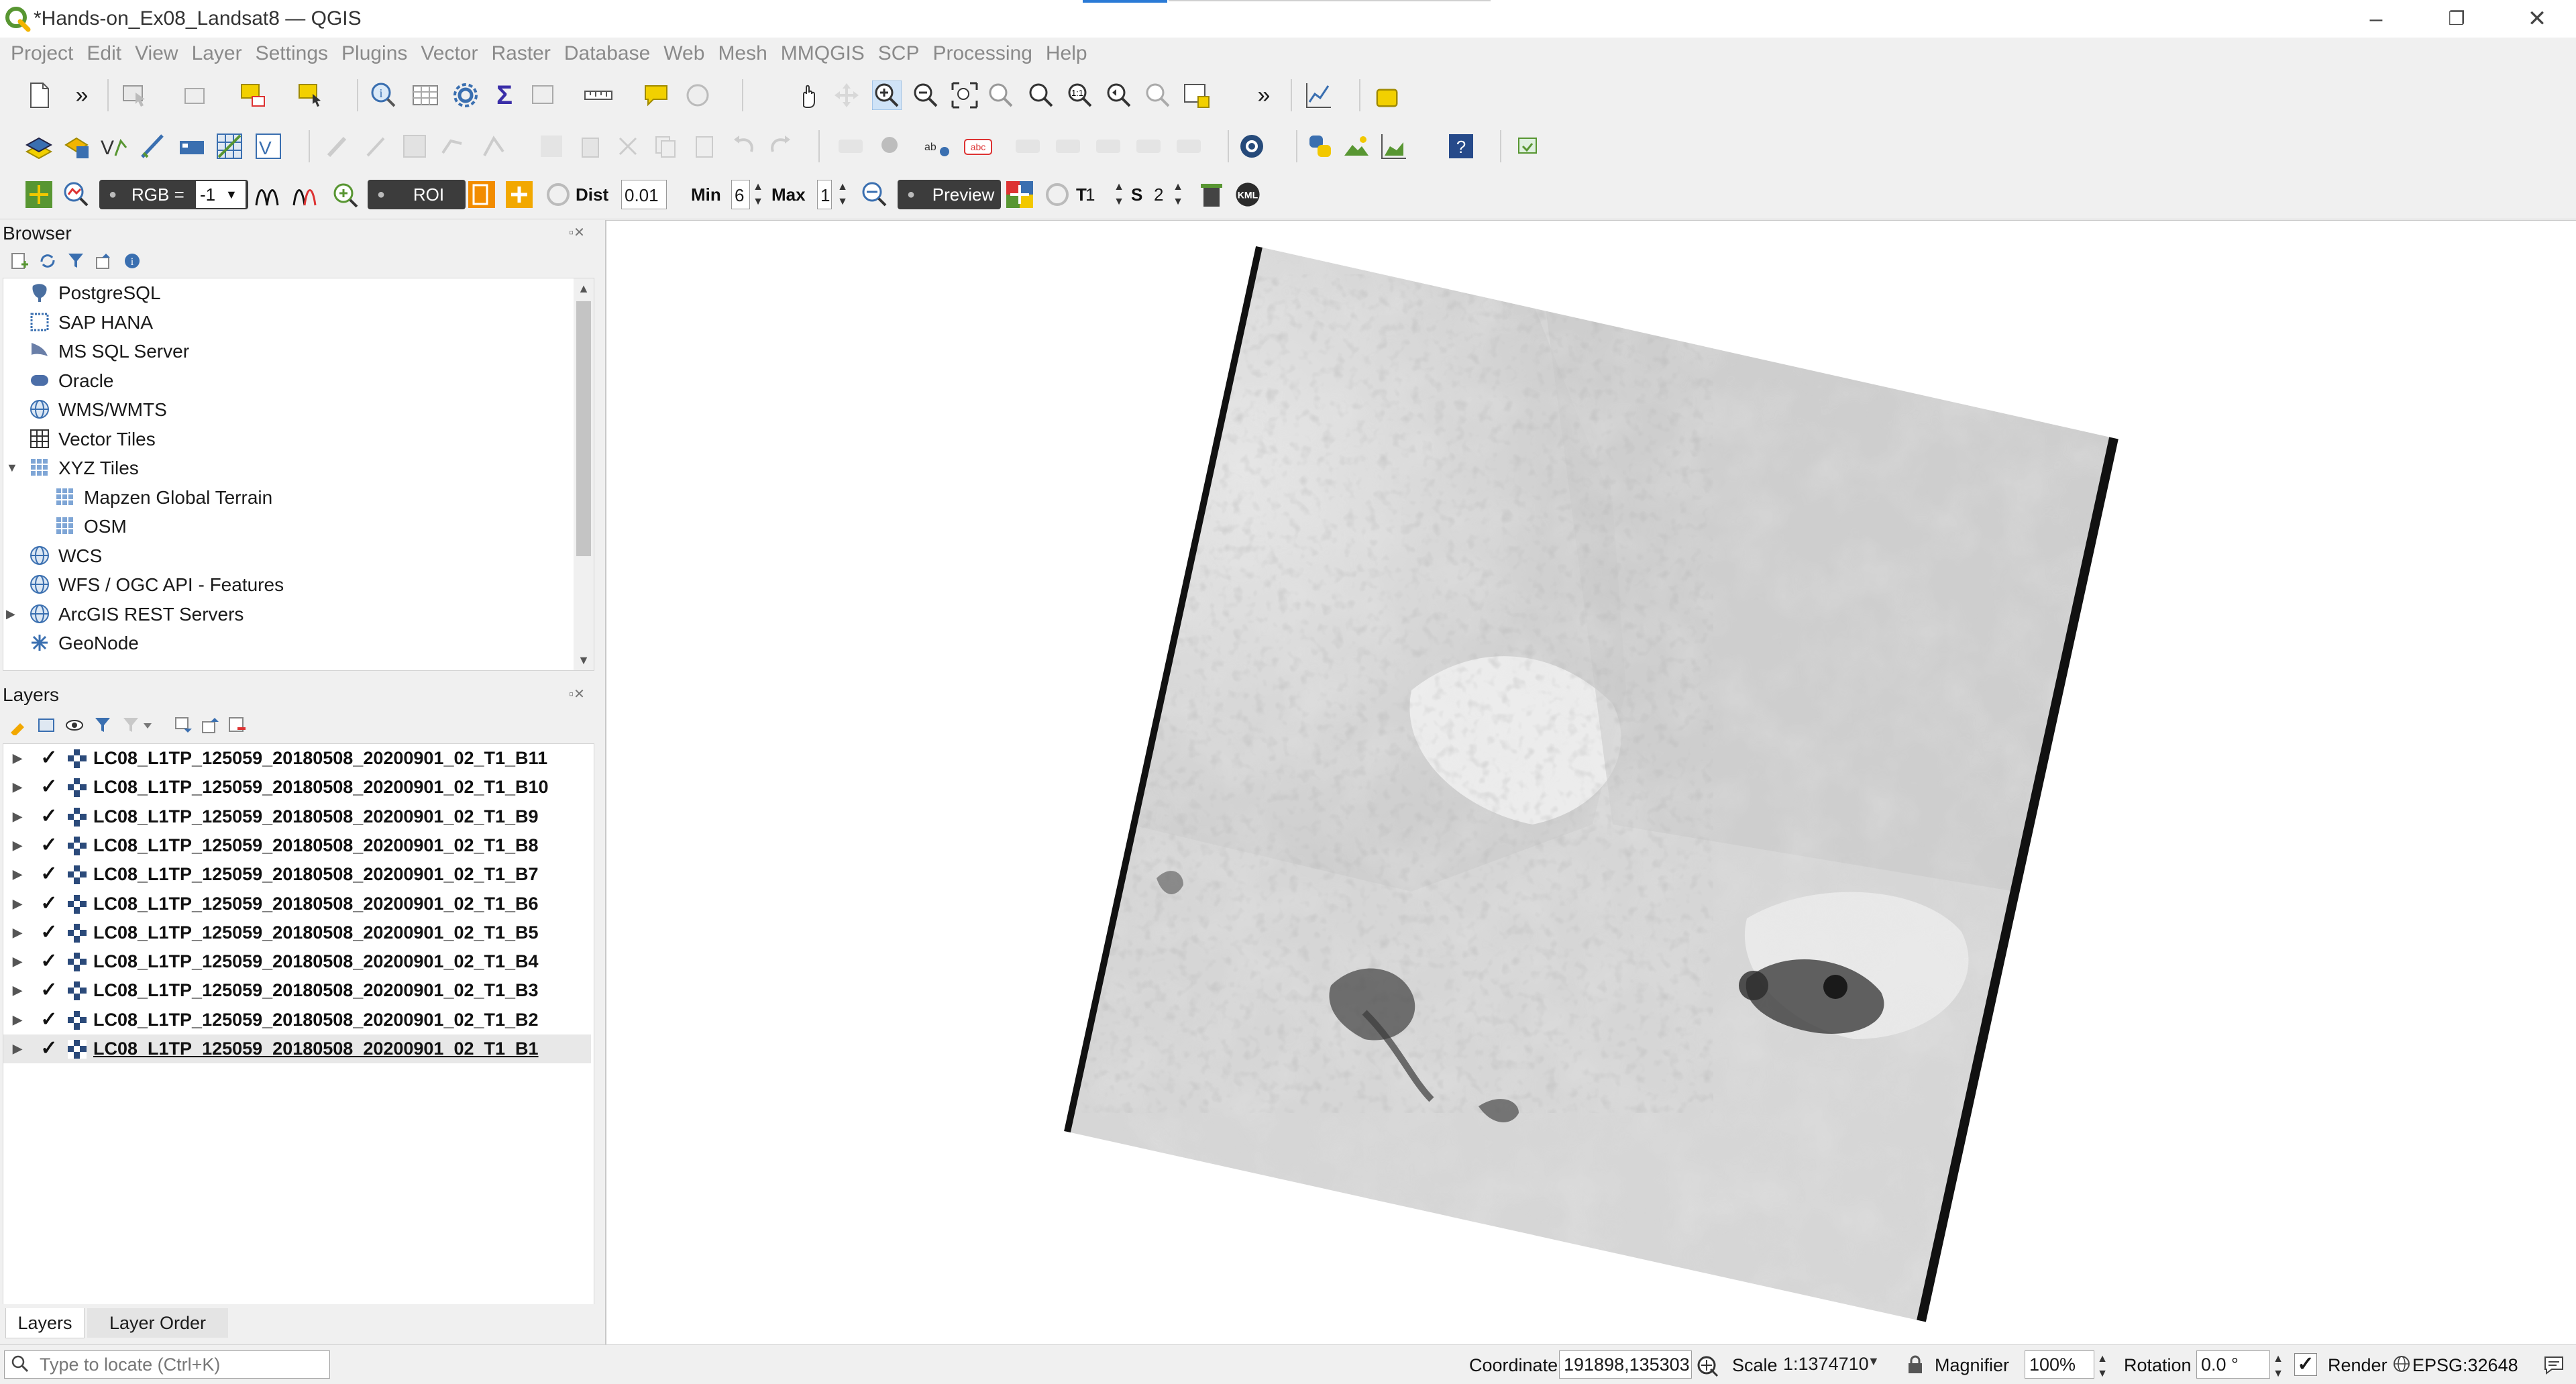 Image resolution: width=2576 pixels, height=1384 pixels. What do you see at coordinates (48, 261) in the screenshot?
I see `refresh-icon` at bounding box center [48, 261].